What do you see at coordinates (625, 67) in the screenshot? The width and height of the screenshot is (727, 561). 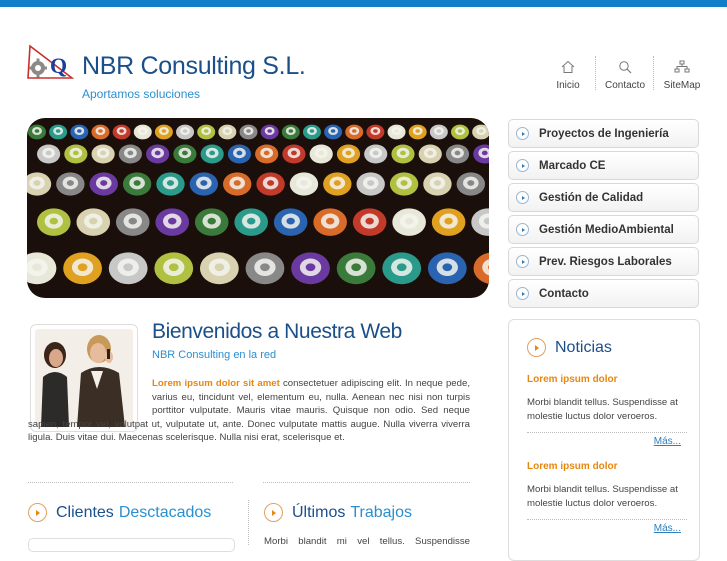 I see `search-icon` at bounding box center [625, 67].